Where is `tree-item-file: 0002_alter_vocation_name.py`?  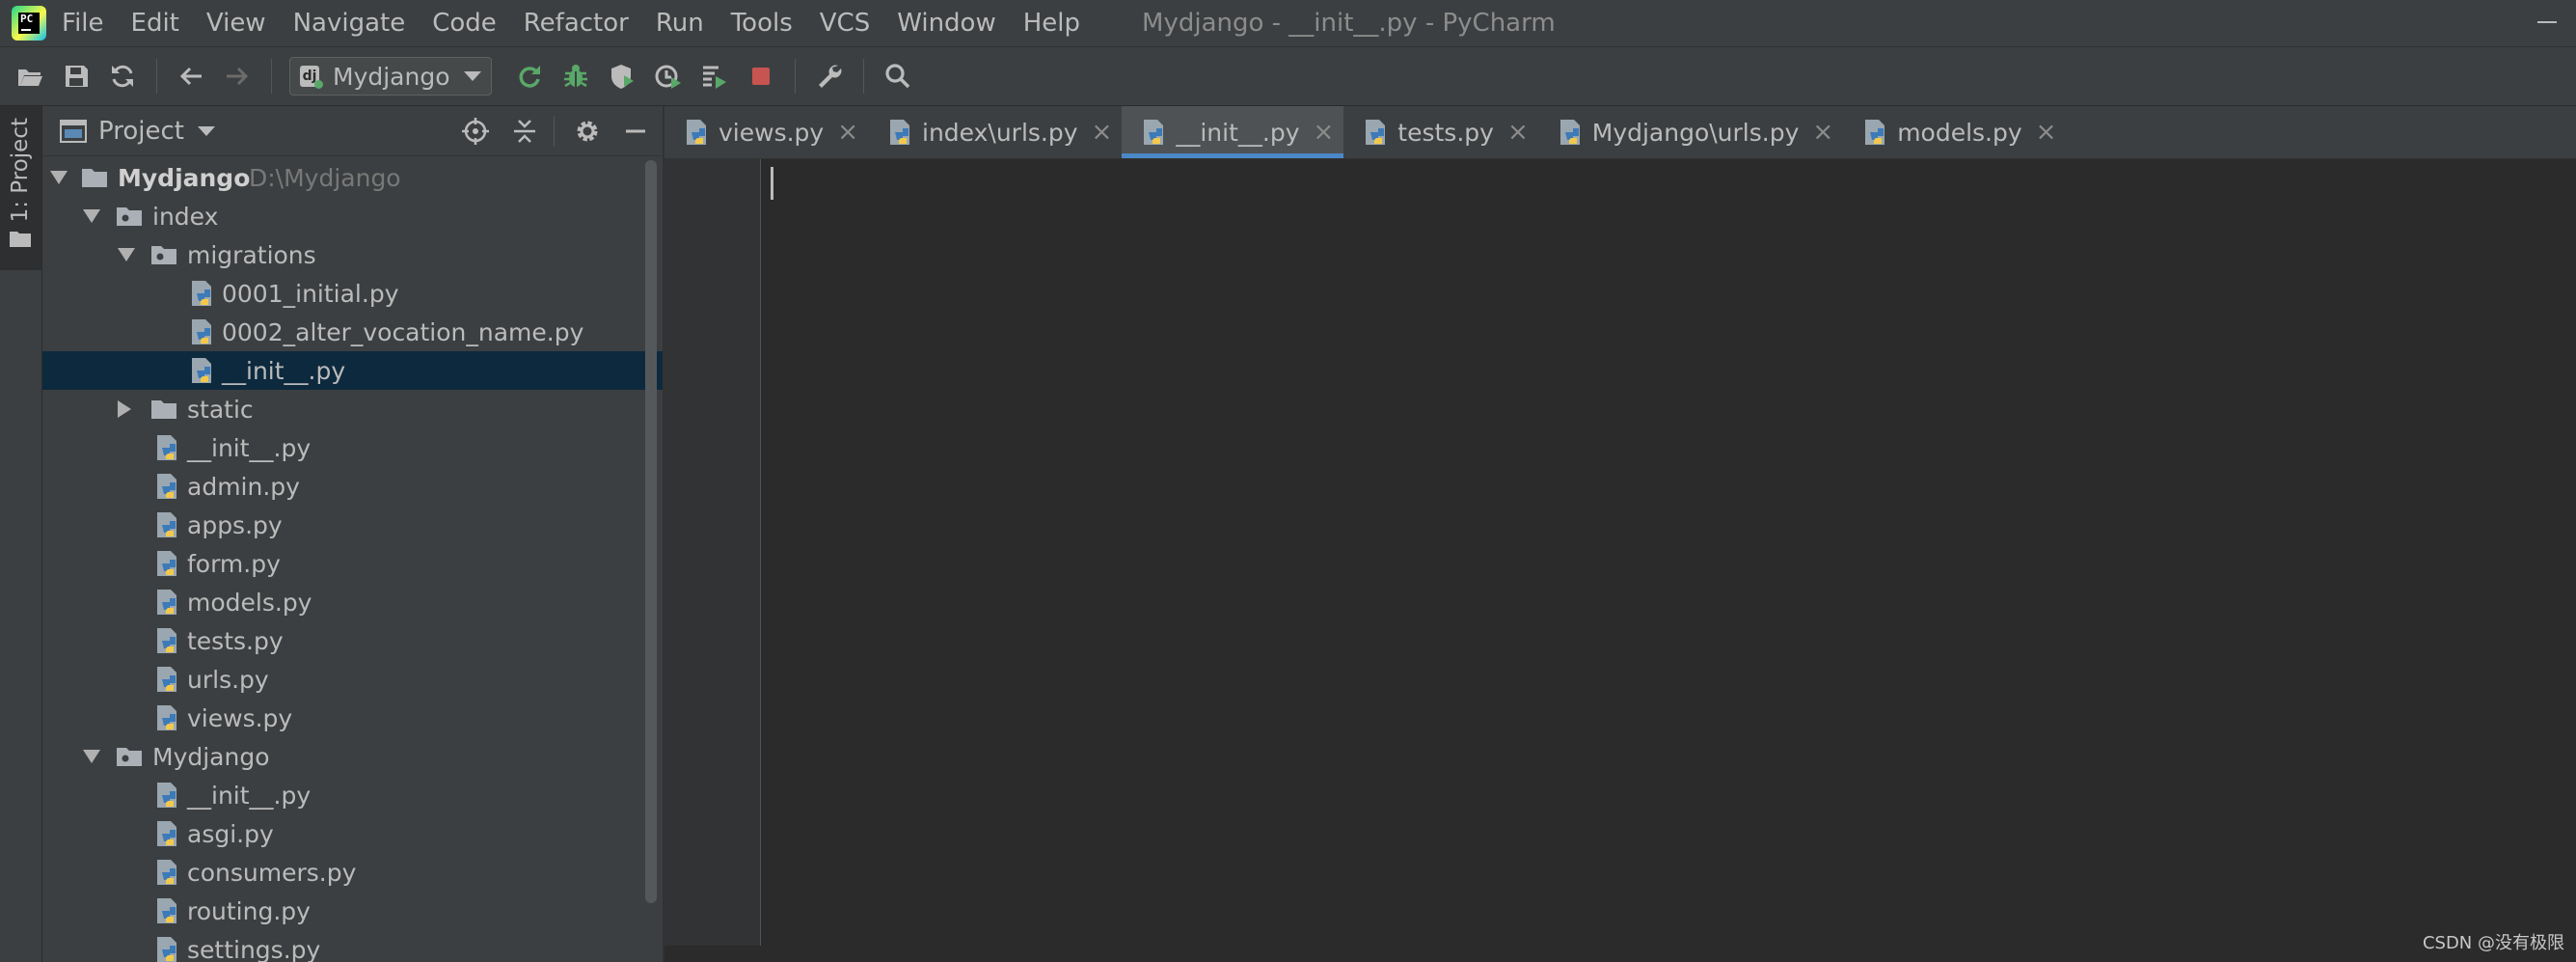 tree-item-file: 0002_alter_vocation_name.py is located at coordinates (352, 332).